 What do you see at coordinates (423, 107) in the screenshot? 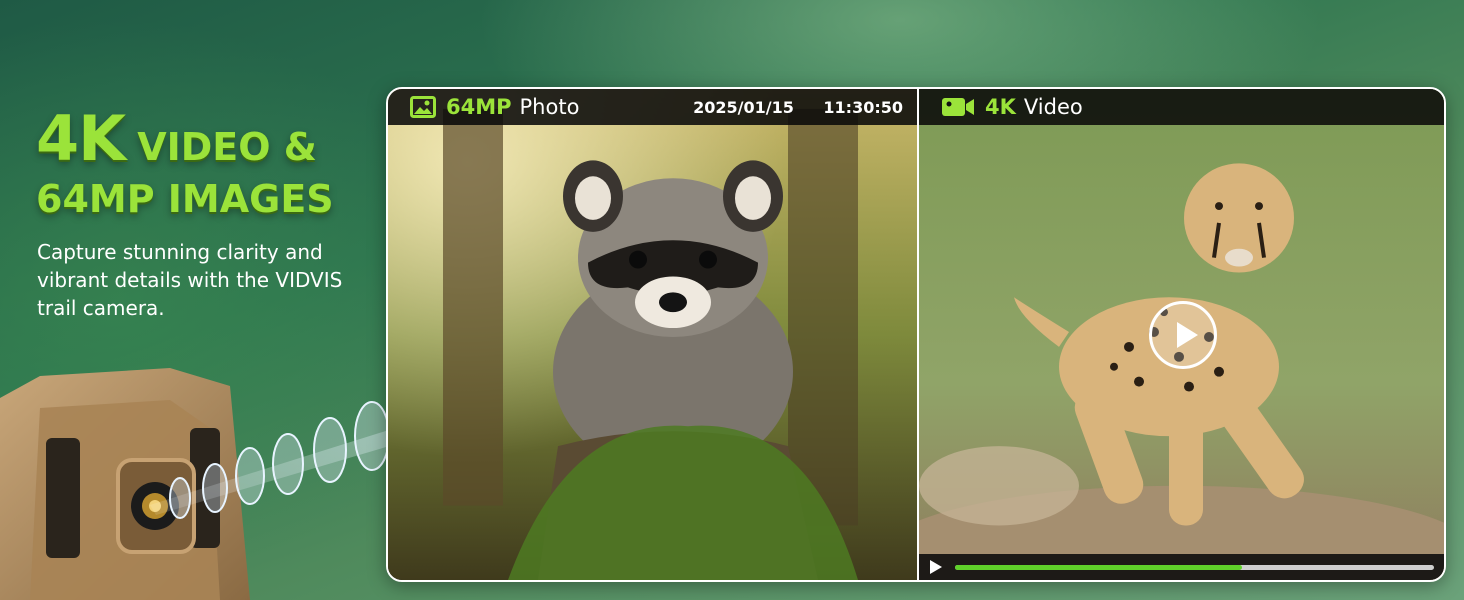
I see `image-icon` at bounding box center [423, 107].